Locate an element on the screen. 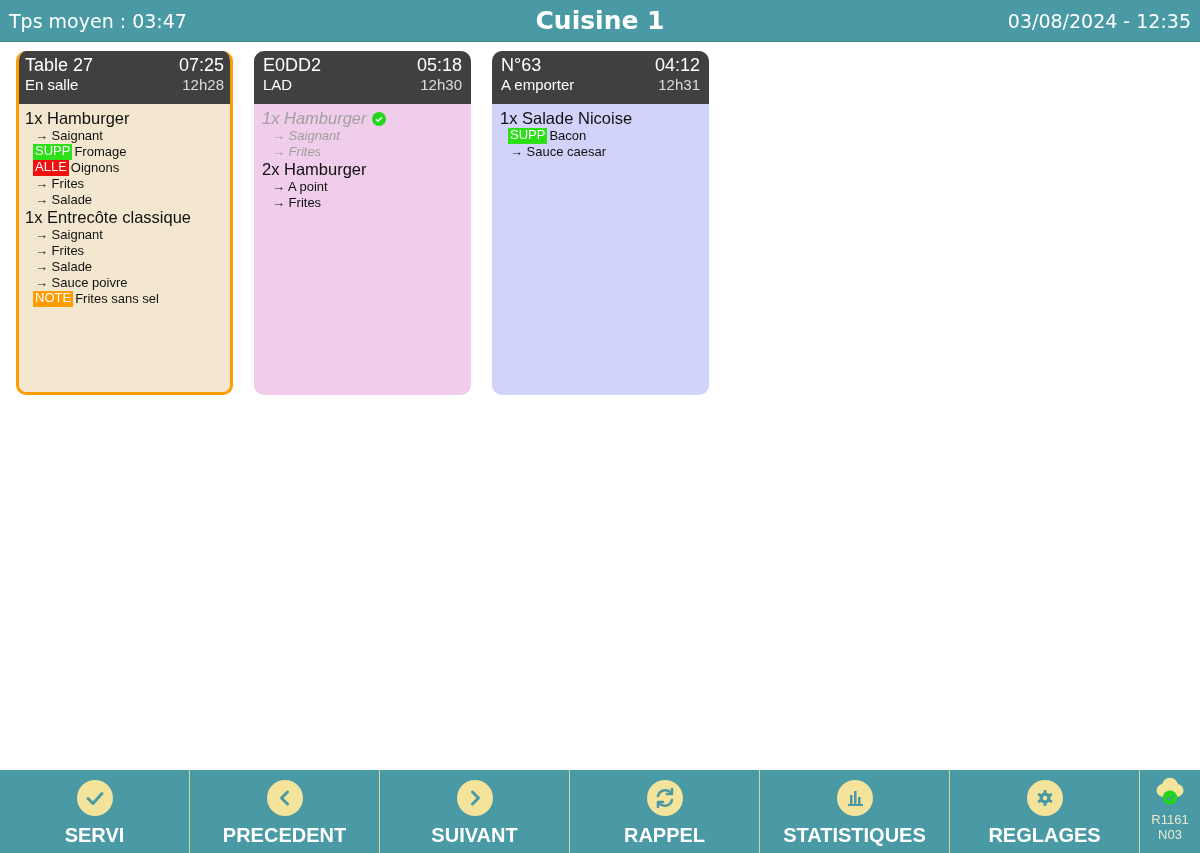  order-name: N°63 is located at coordinates (521, 65).